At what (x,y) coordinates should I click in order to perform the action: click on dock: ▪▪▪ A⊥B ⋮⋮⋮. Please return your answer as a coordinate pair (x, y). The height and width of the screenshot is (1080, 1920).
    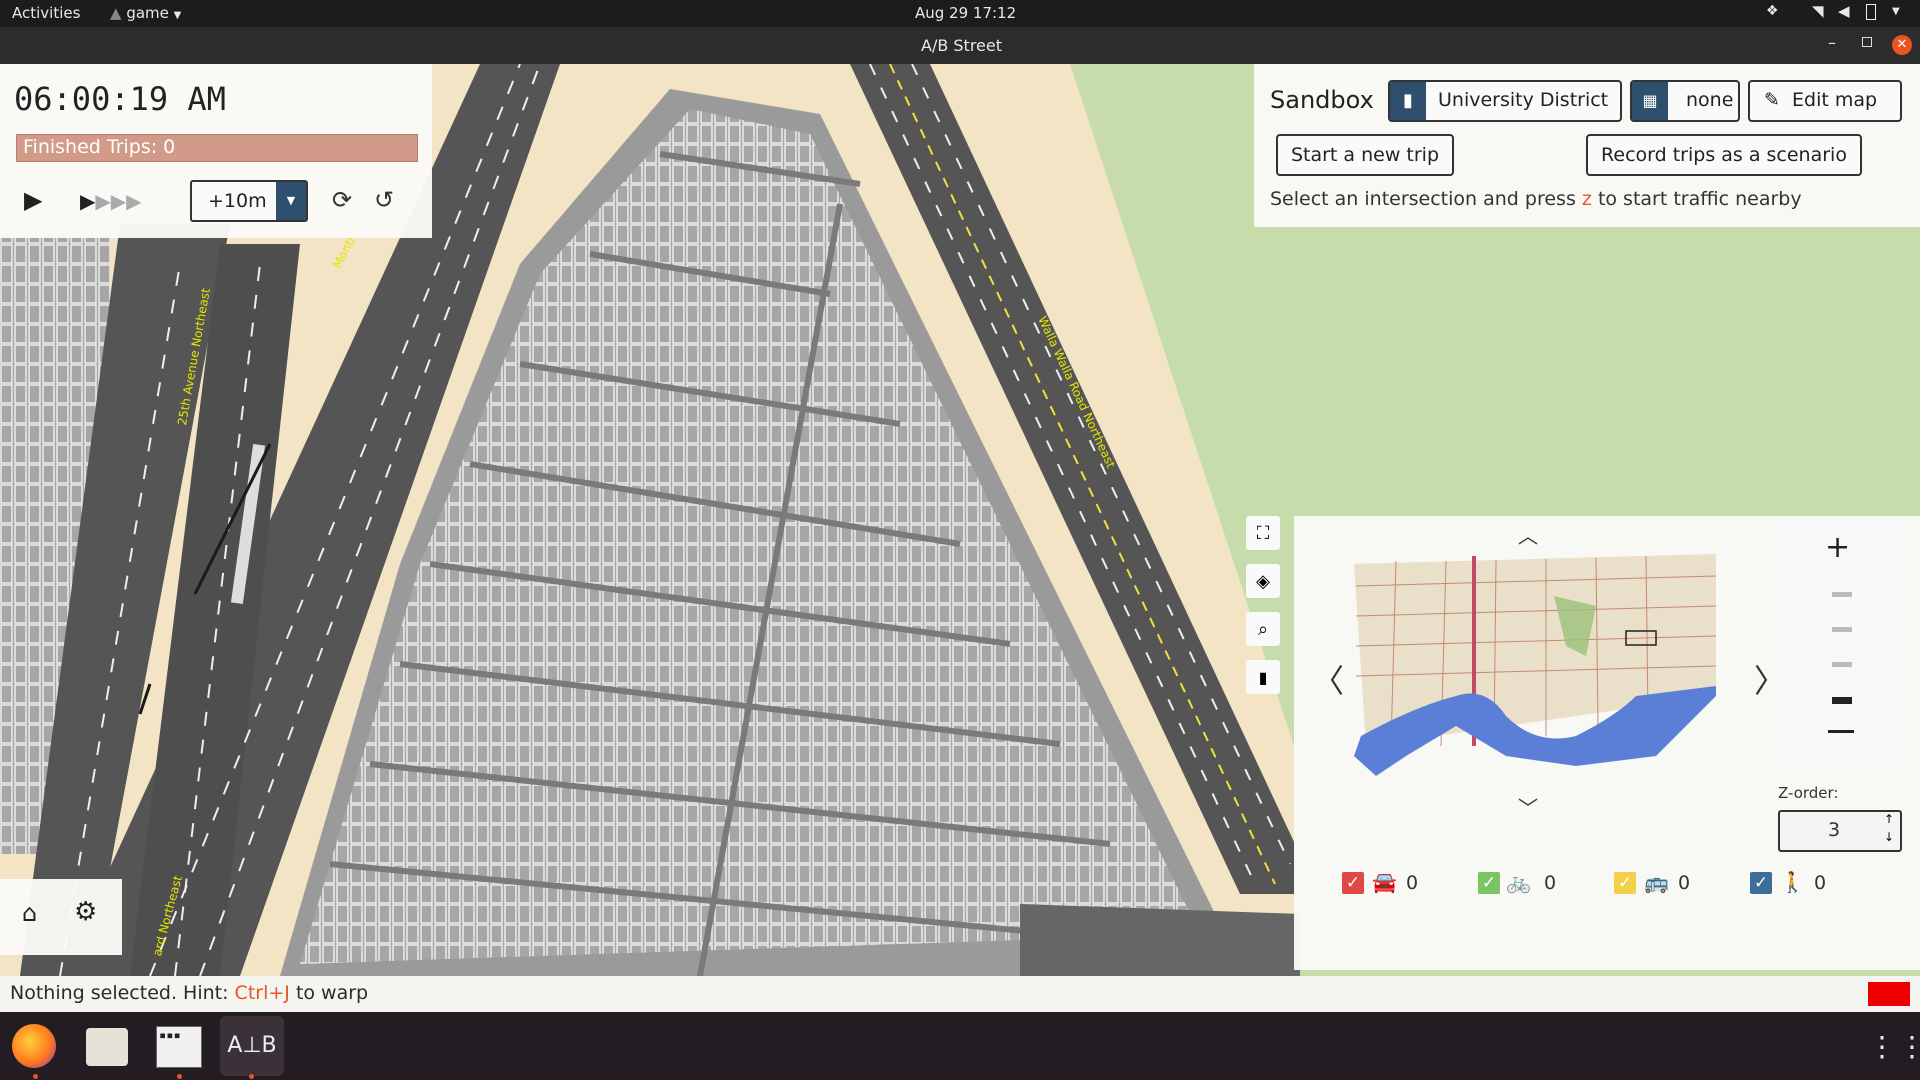
    Looking at the image, I should click on (960, 1046).